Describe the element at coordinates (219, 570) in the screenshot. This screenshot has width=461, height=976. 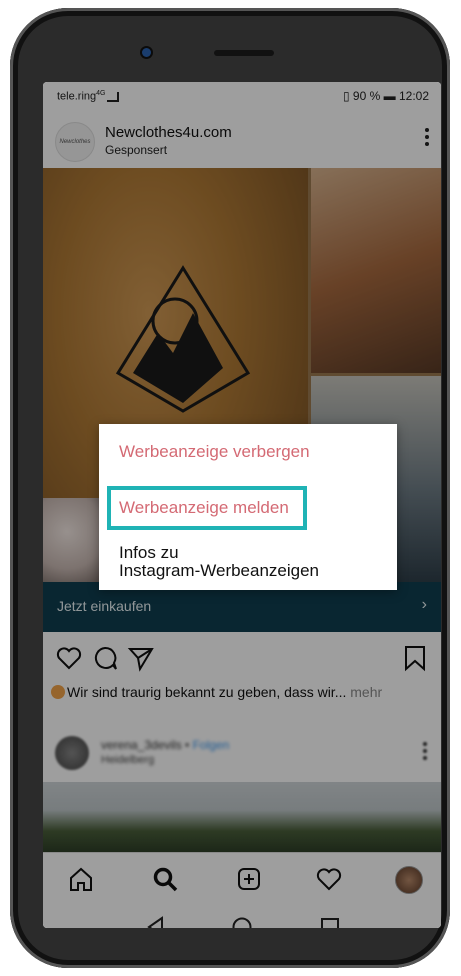
I see `ad-info-line2: Instagram-Werbeanzeigen` at that location.